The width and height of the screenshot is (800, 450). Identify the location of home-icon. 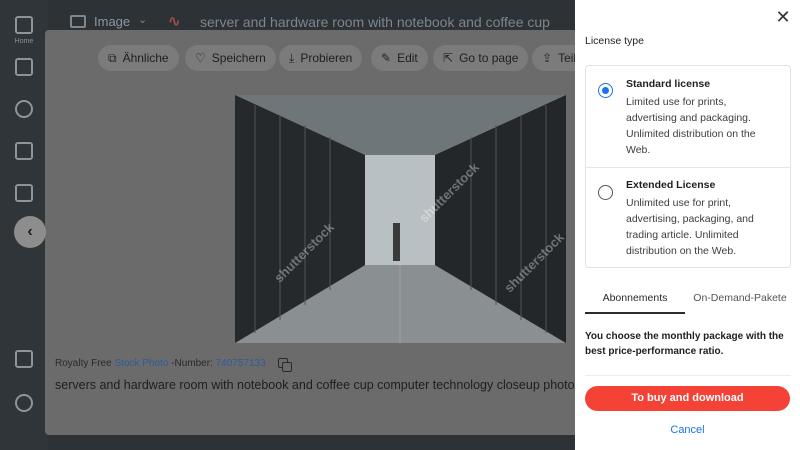
(24, 25).